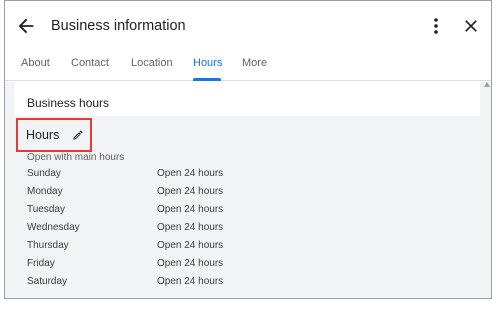  What do you see at coordinates (207, 79) in the screenshot?
I see `active-tab-indicator` at bounding box center [207, 79].